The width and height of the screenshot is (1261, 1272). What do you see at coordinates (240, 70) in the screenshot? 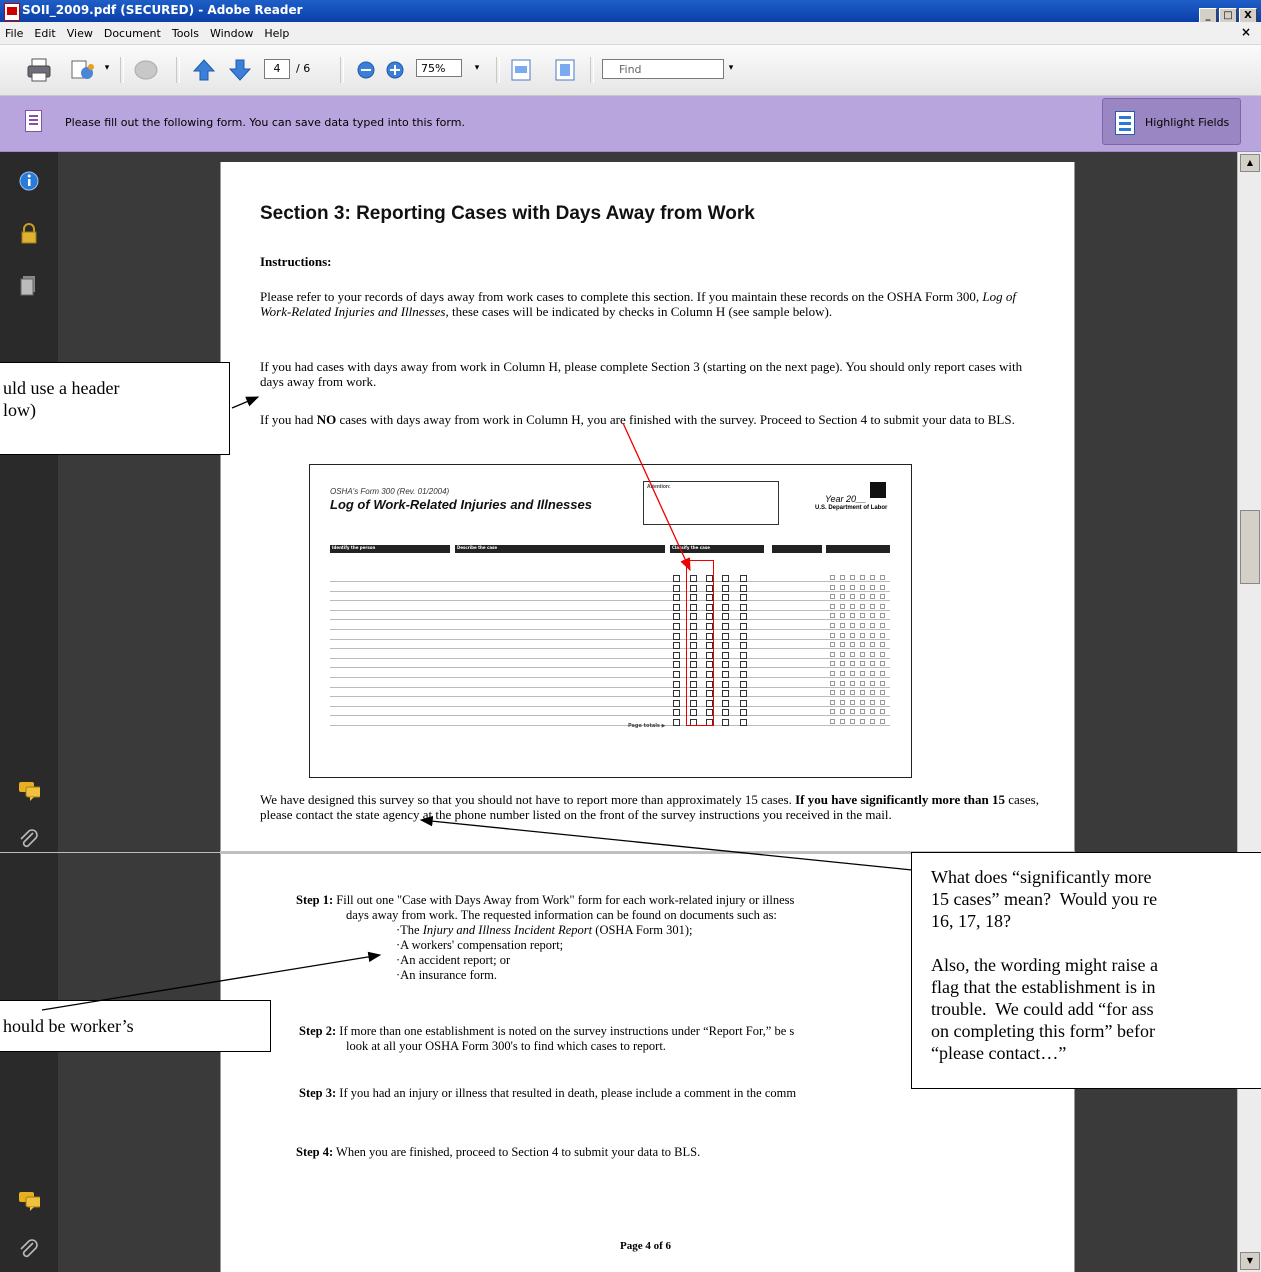
I see `arrow-down-icon` at bounding box center [240, 70].